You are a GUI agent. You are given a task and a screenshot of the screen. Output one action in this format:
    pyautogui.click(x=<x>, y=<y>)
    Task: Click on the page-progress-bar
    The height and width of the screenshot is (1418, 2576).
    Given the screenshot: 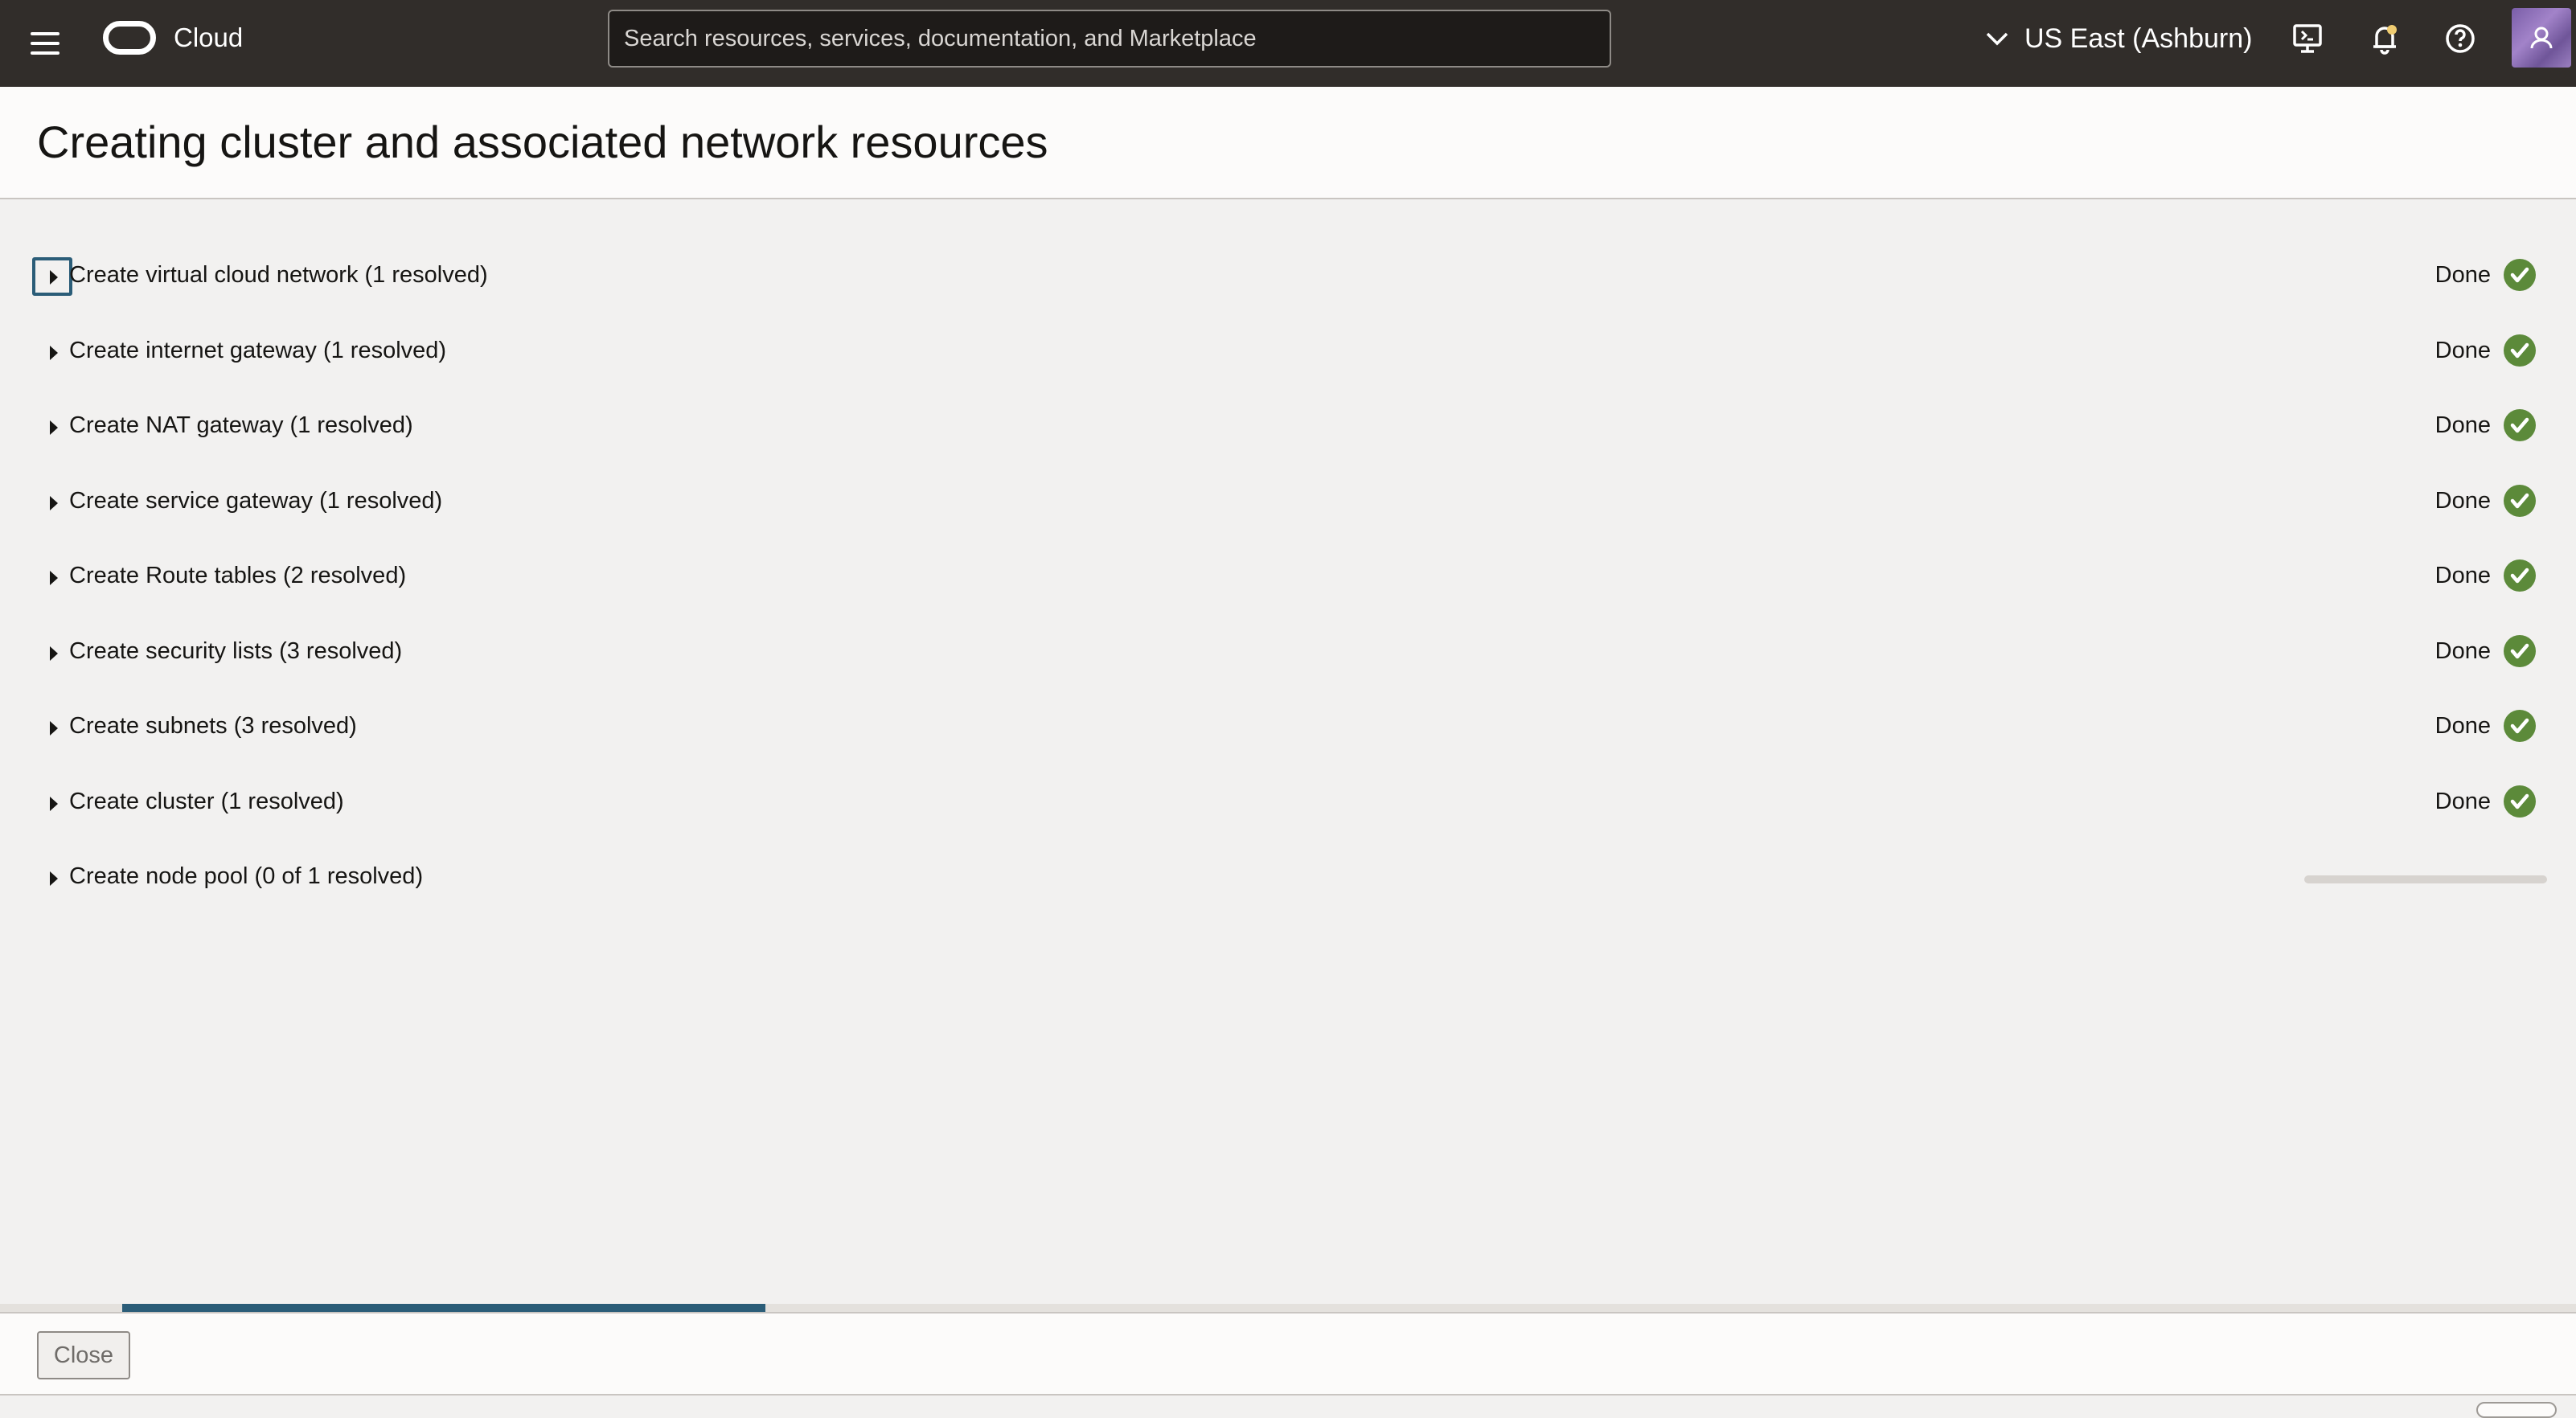 What is the action you would take?
    pyautogui.click(x=1288, y=1308)
    